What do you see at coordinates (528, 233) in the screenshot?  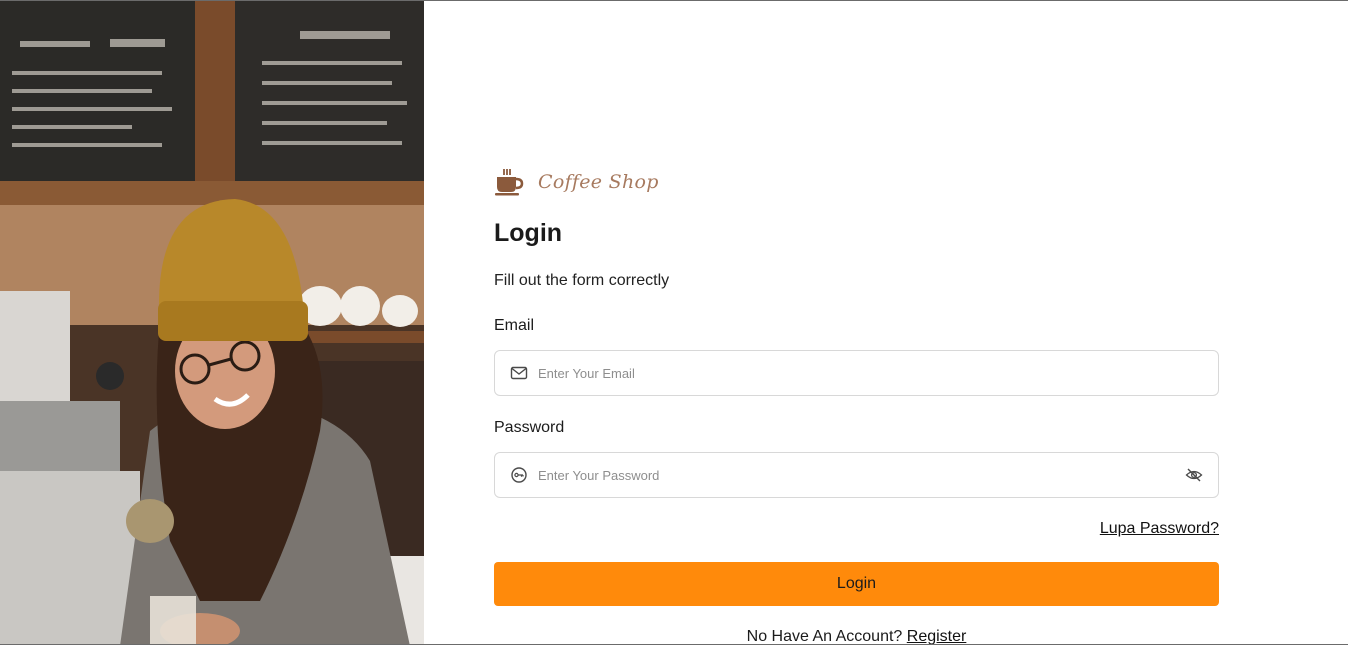 I see `page-title: Login` at bounding box center [528, 233].